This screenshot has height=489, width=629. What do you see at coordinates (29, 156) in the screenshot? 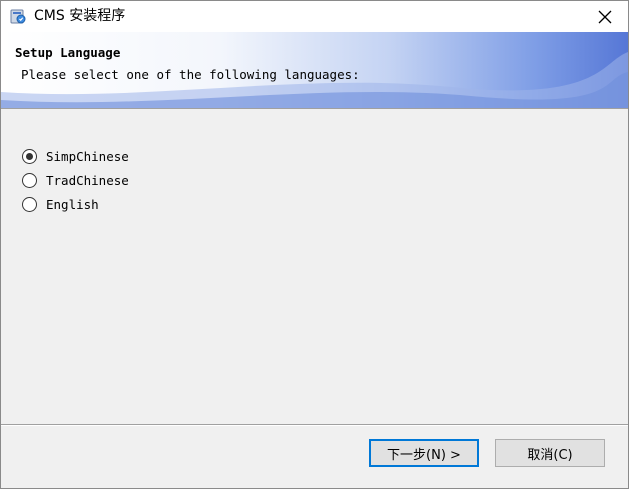
I see `radio-button-checked` at bounding box center [29, 156].